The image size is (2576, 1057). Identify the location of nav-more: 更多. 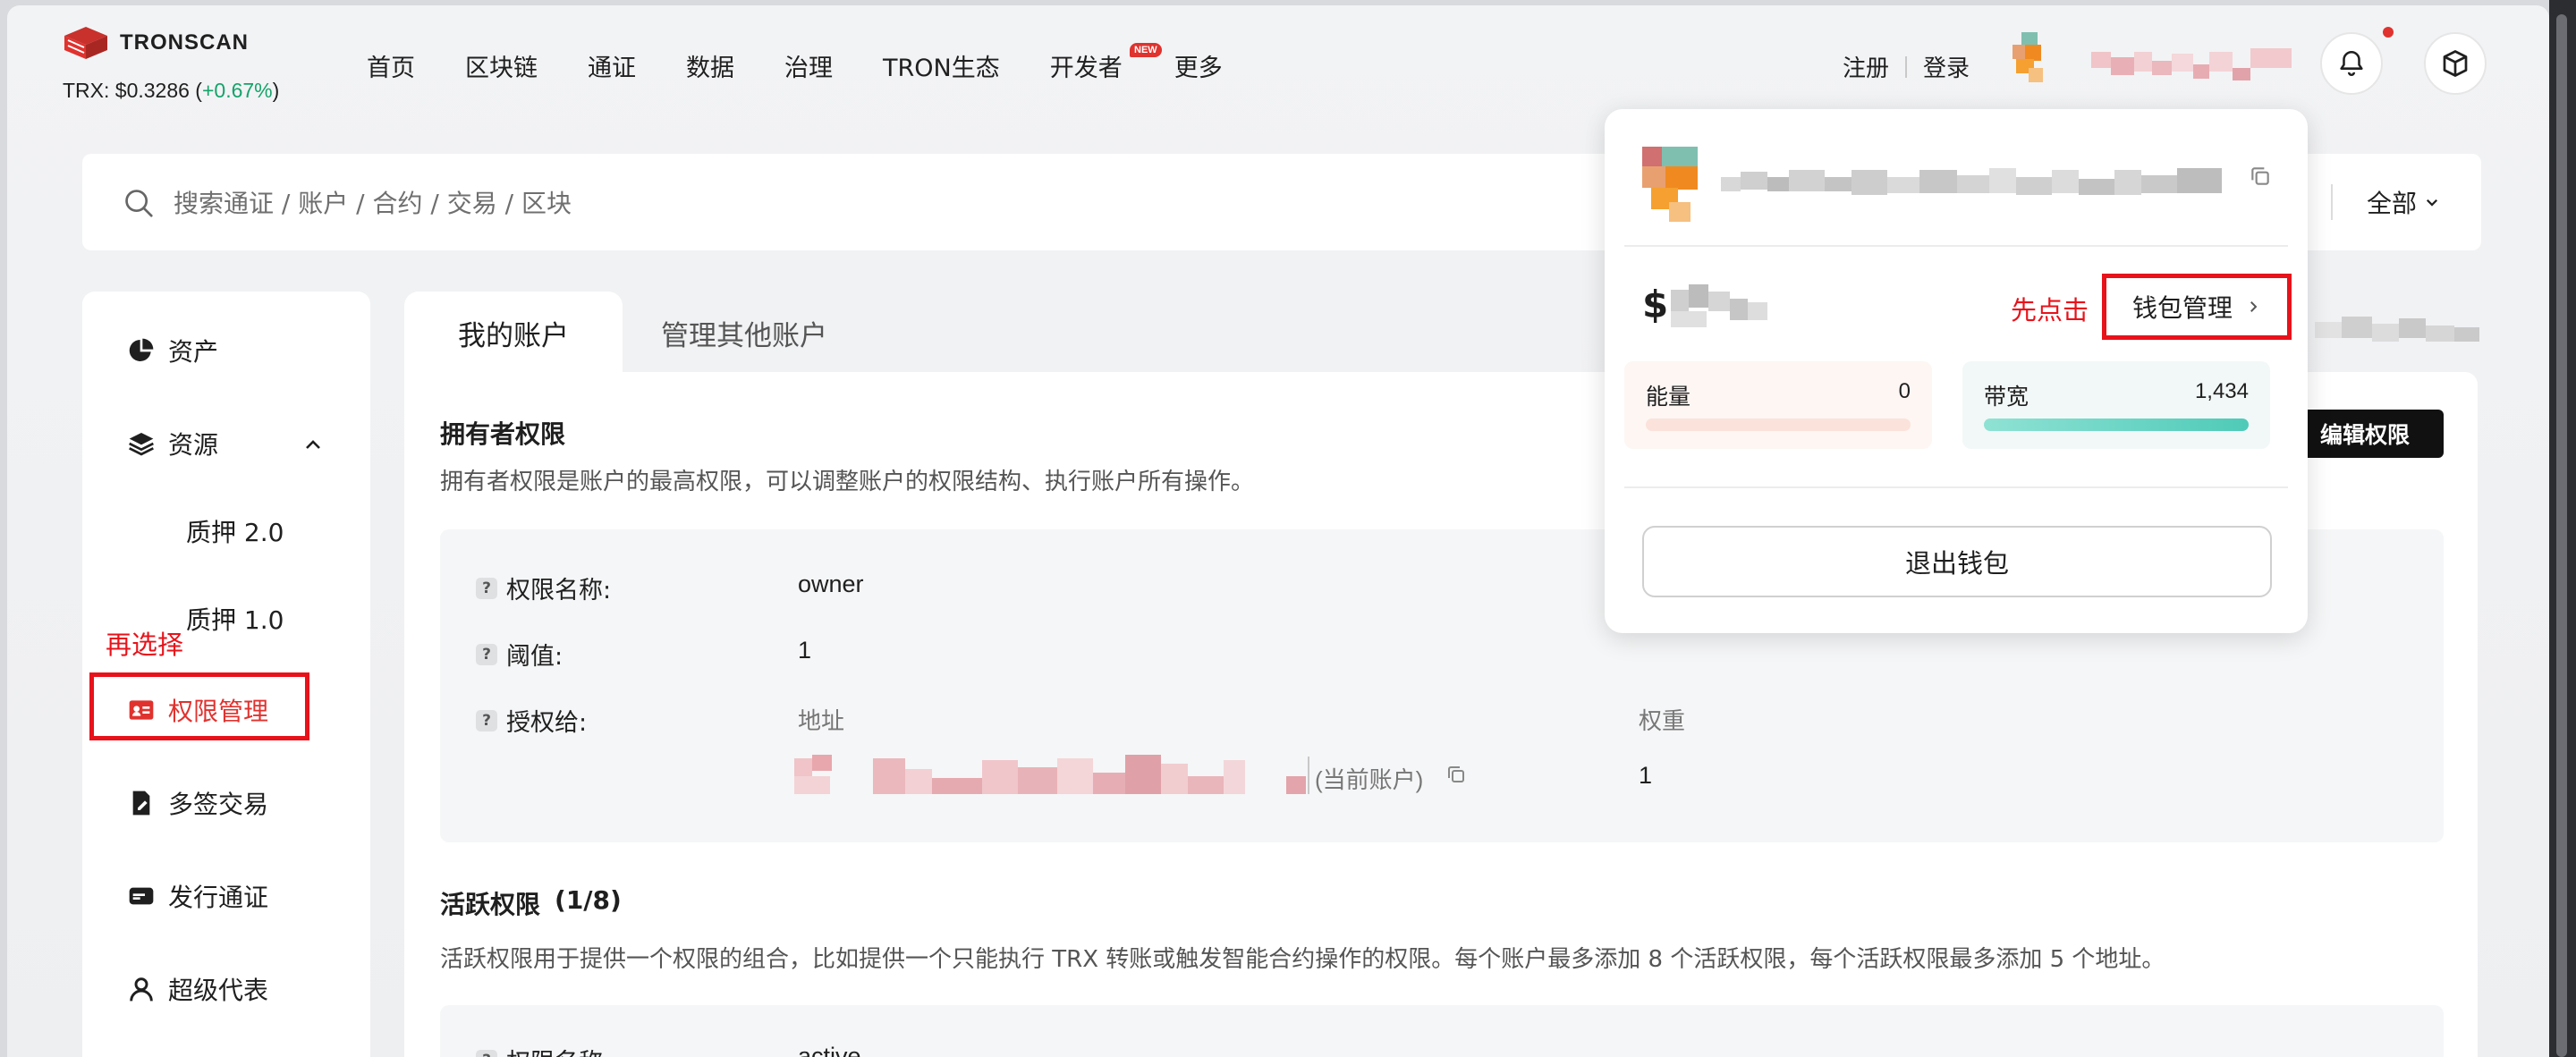
(1198, 65).